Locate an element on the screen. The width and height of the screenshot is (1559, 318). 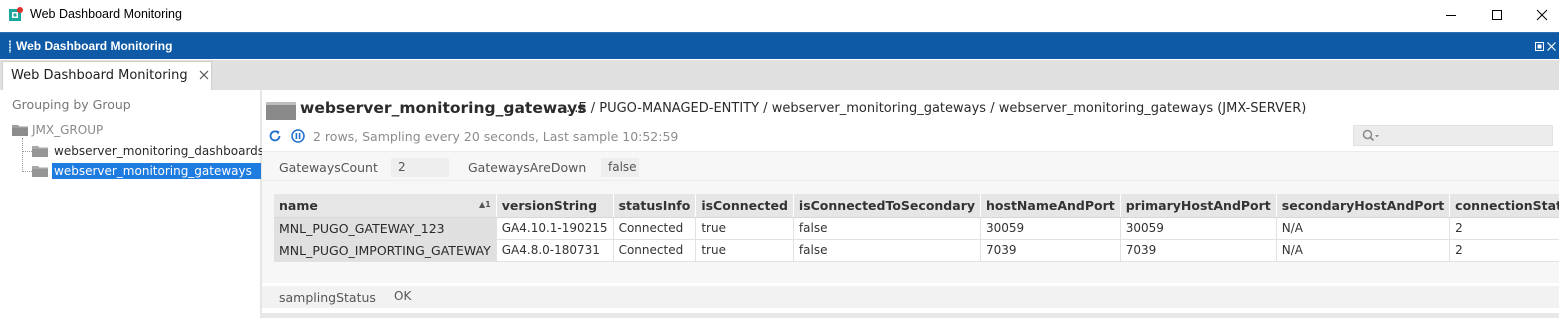
column-header-primaryhostandport: primaryHostAndPort is located at coordinates (1198, 206).